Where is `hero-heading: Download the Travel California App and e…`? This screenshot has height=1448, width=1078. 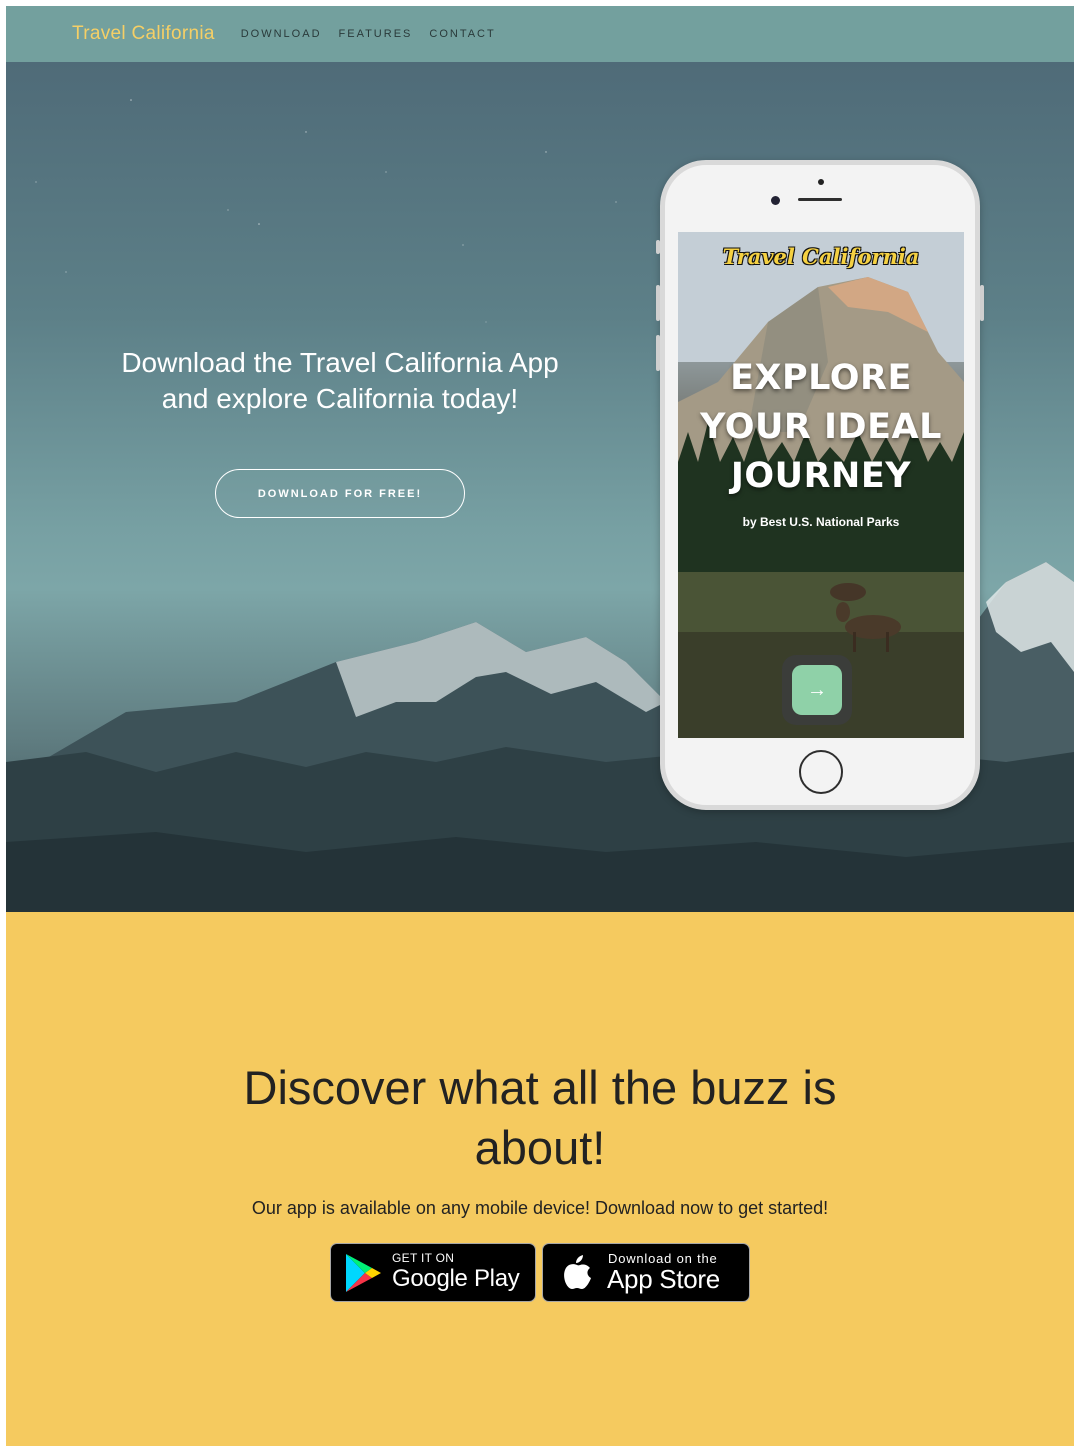 hero-heading: Download the Travel California App and e… is located at coordinates (340, 381).